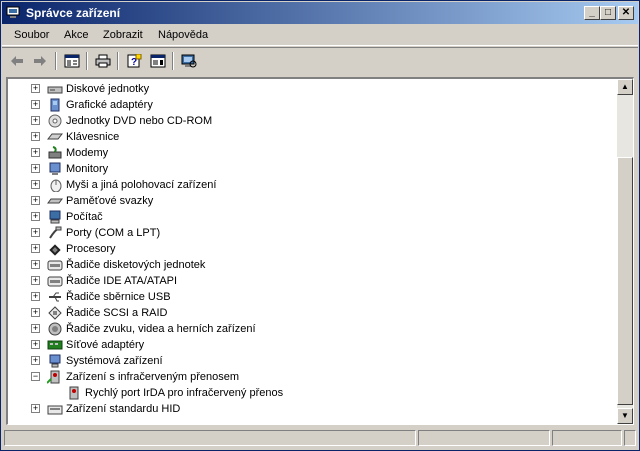 This screenshot has height=451, width=640. I want to click on port-icon, so click(55, 232).